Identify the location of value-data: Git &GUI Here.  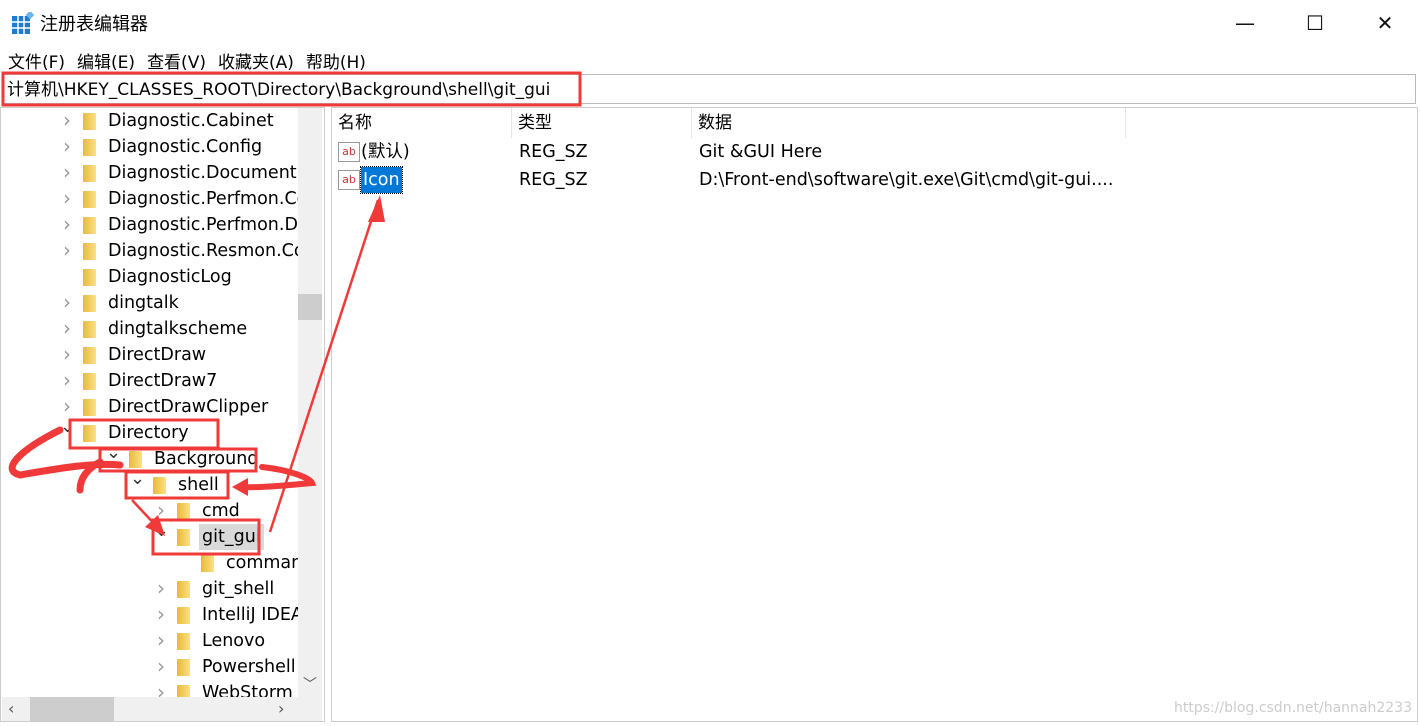
(760, 152).